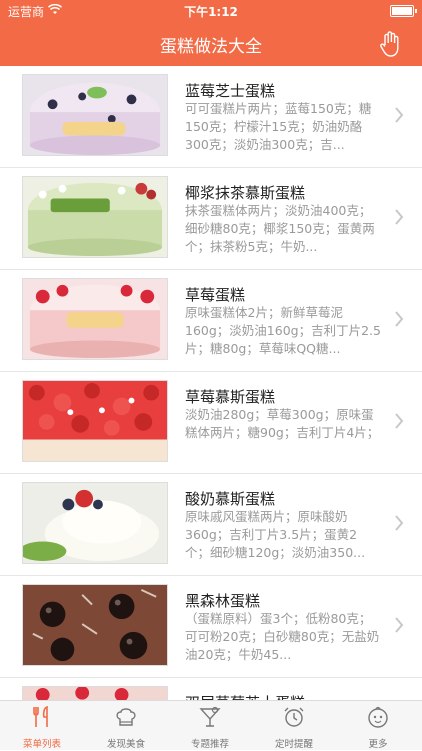 The width and height of the screenshot is (422, 751). I want to click on hand-icon, so click(391, 44).